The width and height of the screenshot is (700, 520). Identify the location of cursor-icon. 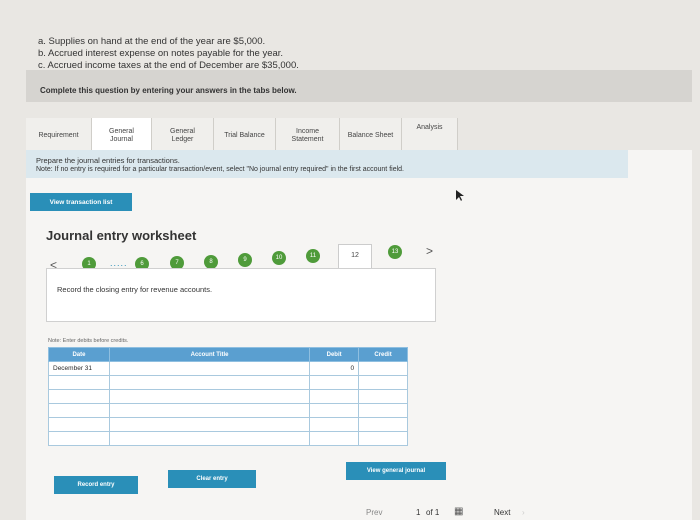
(460, 195).